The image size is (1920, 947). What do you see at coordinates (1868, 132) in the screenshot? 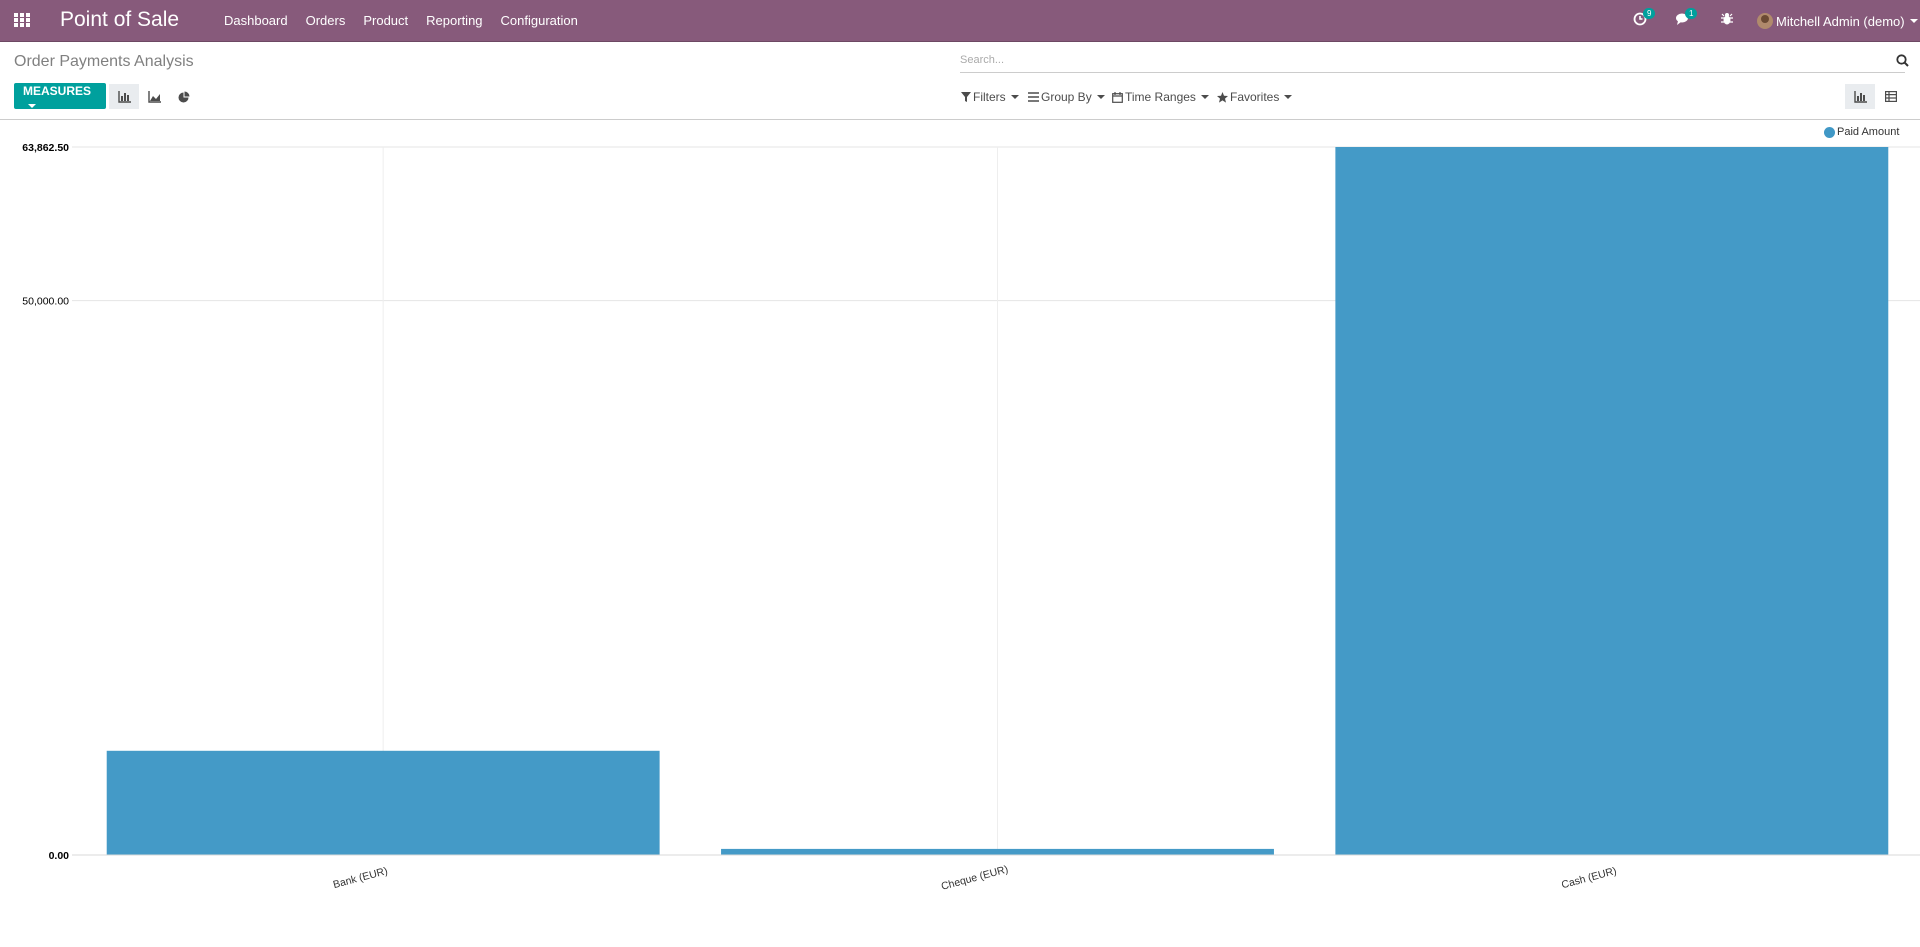
I see `legend-label: Paid Amount` at bounding box center [1868, 132].